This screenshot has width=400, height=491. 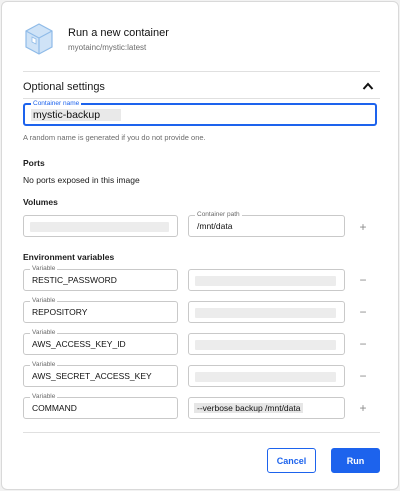 What do you see at coordinates (355, 460) in the screenshot?
I see `run-button: Run` at bounding box center [355, 460].